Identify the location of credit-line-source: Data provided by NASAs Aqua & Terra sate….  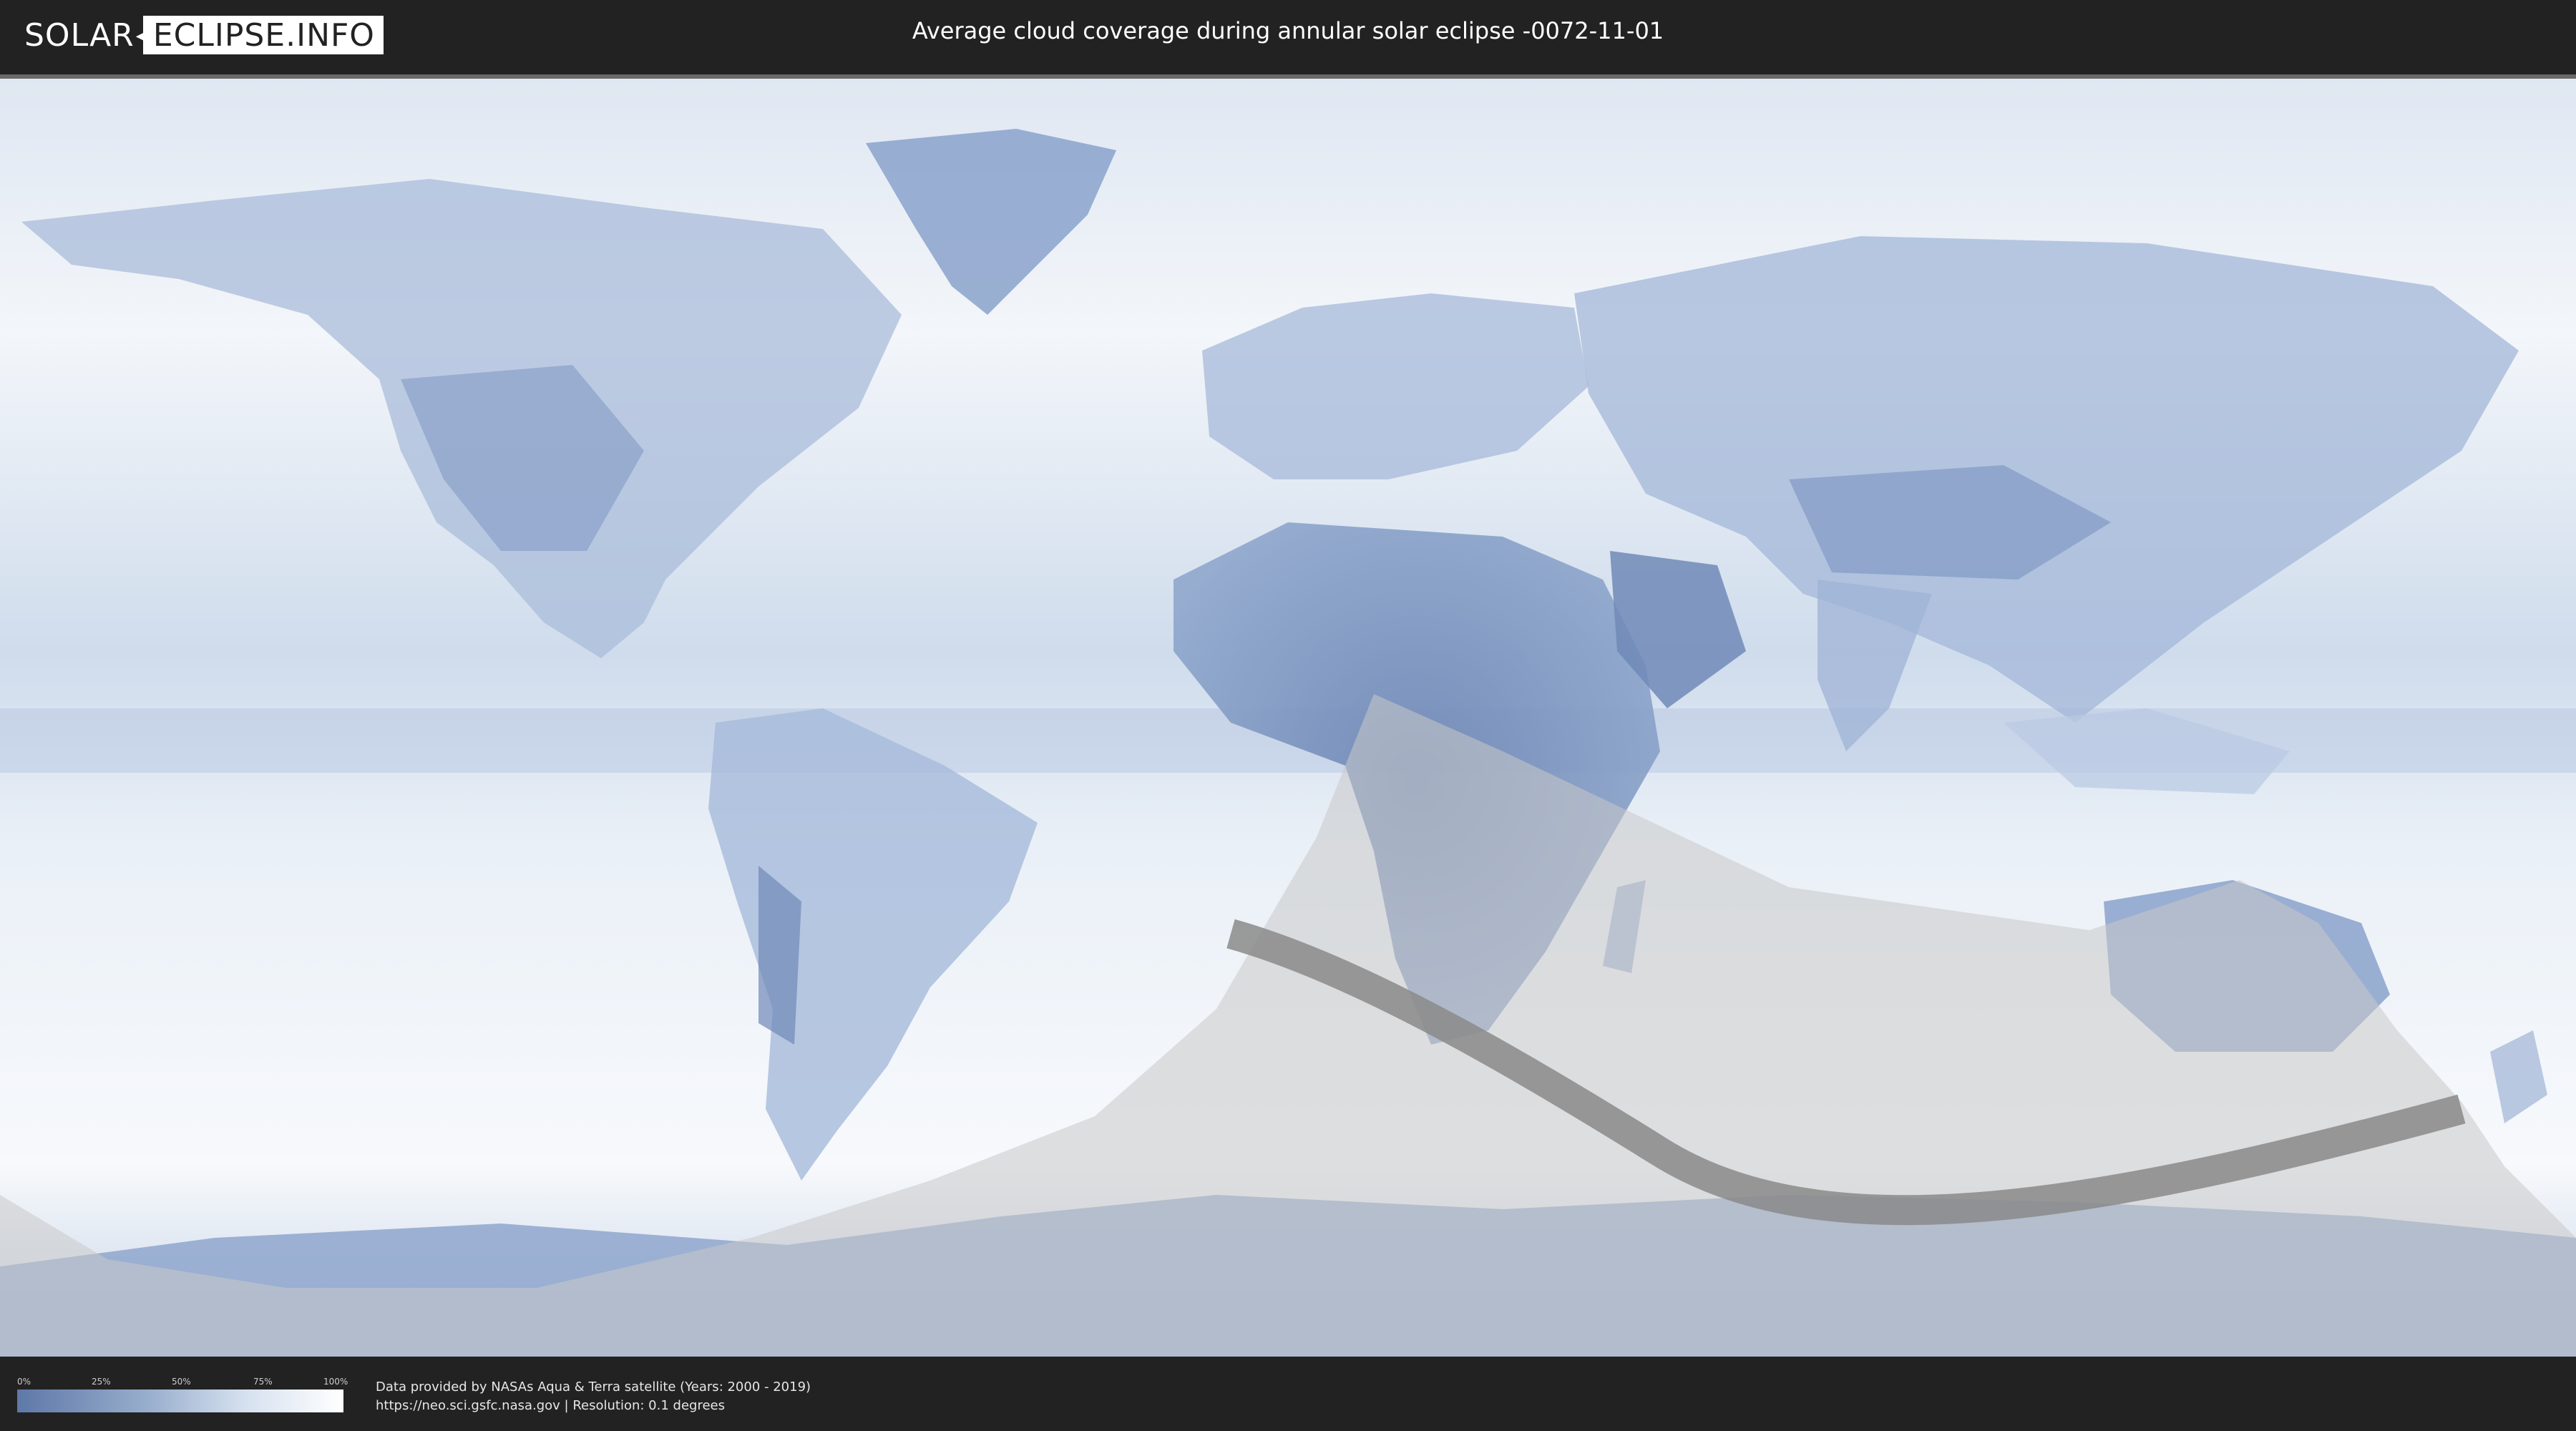
(593, 1387).